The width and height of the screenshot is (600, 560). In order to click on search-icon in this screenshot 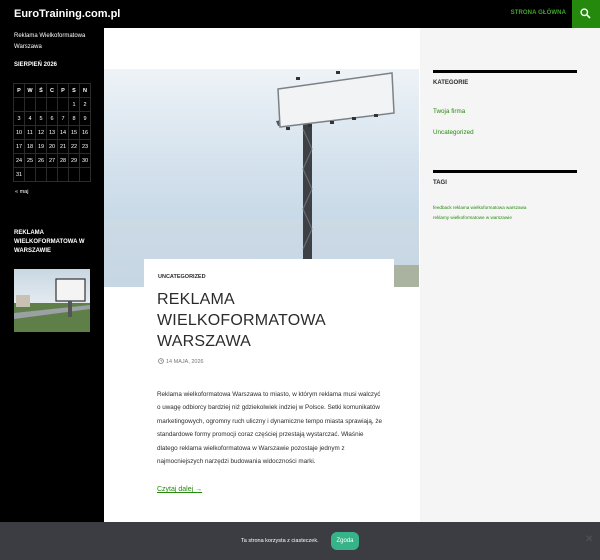, I will do `click(585, 13)`.